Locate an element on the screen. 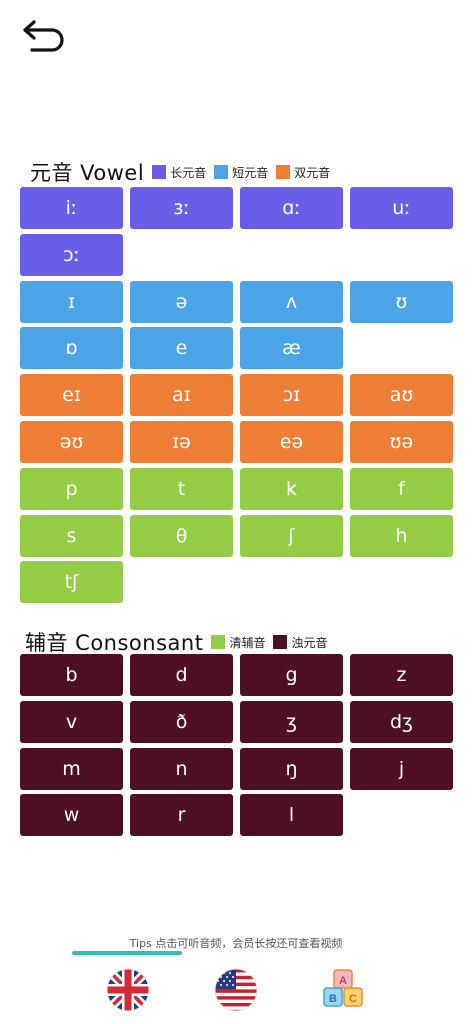  vowel-legend-item: 长元音 is located at coordinates (179, 172).